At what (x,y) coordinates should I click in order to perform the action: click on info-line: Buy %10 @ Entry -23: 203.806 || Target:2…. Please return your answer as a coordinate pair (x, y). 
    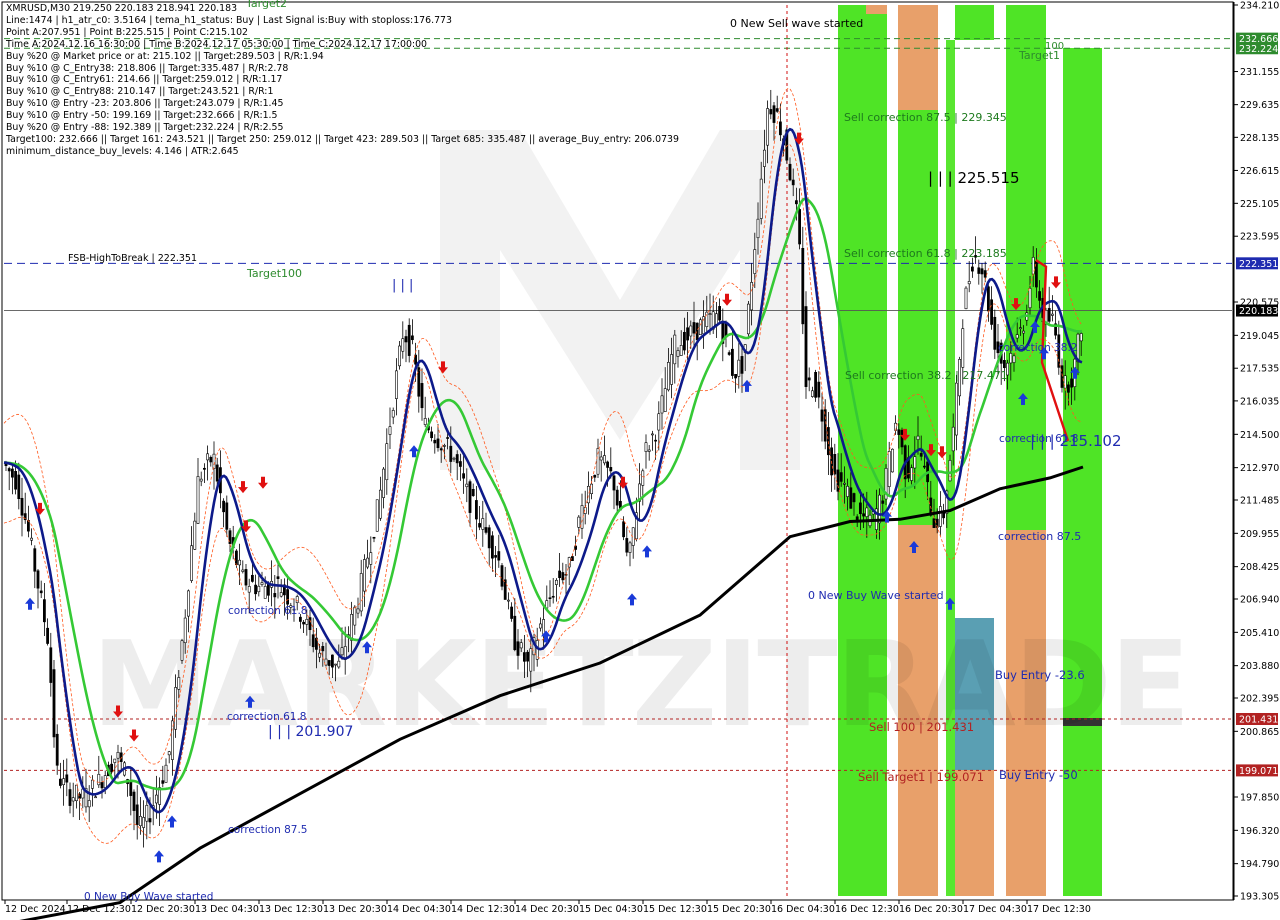
    Looking at the image, I should click on (145, 104).